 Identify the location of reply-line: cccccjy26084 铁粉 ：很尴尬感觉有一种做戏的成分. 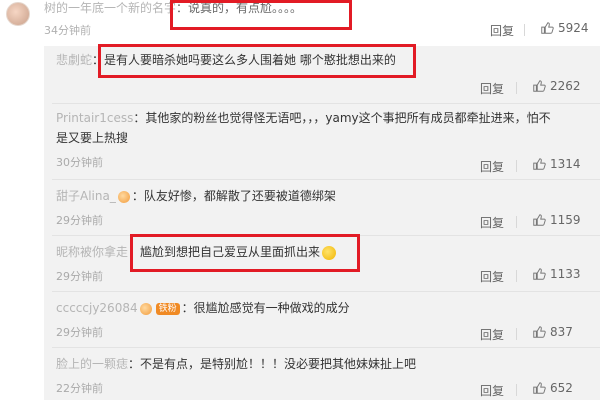
(203, 308).